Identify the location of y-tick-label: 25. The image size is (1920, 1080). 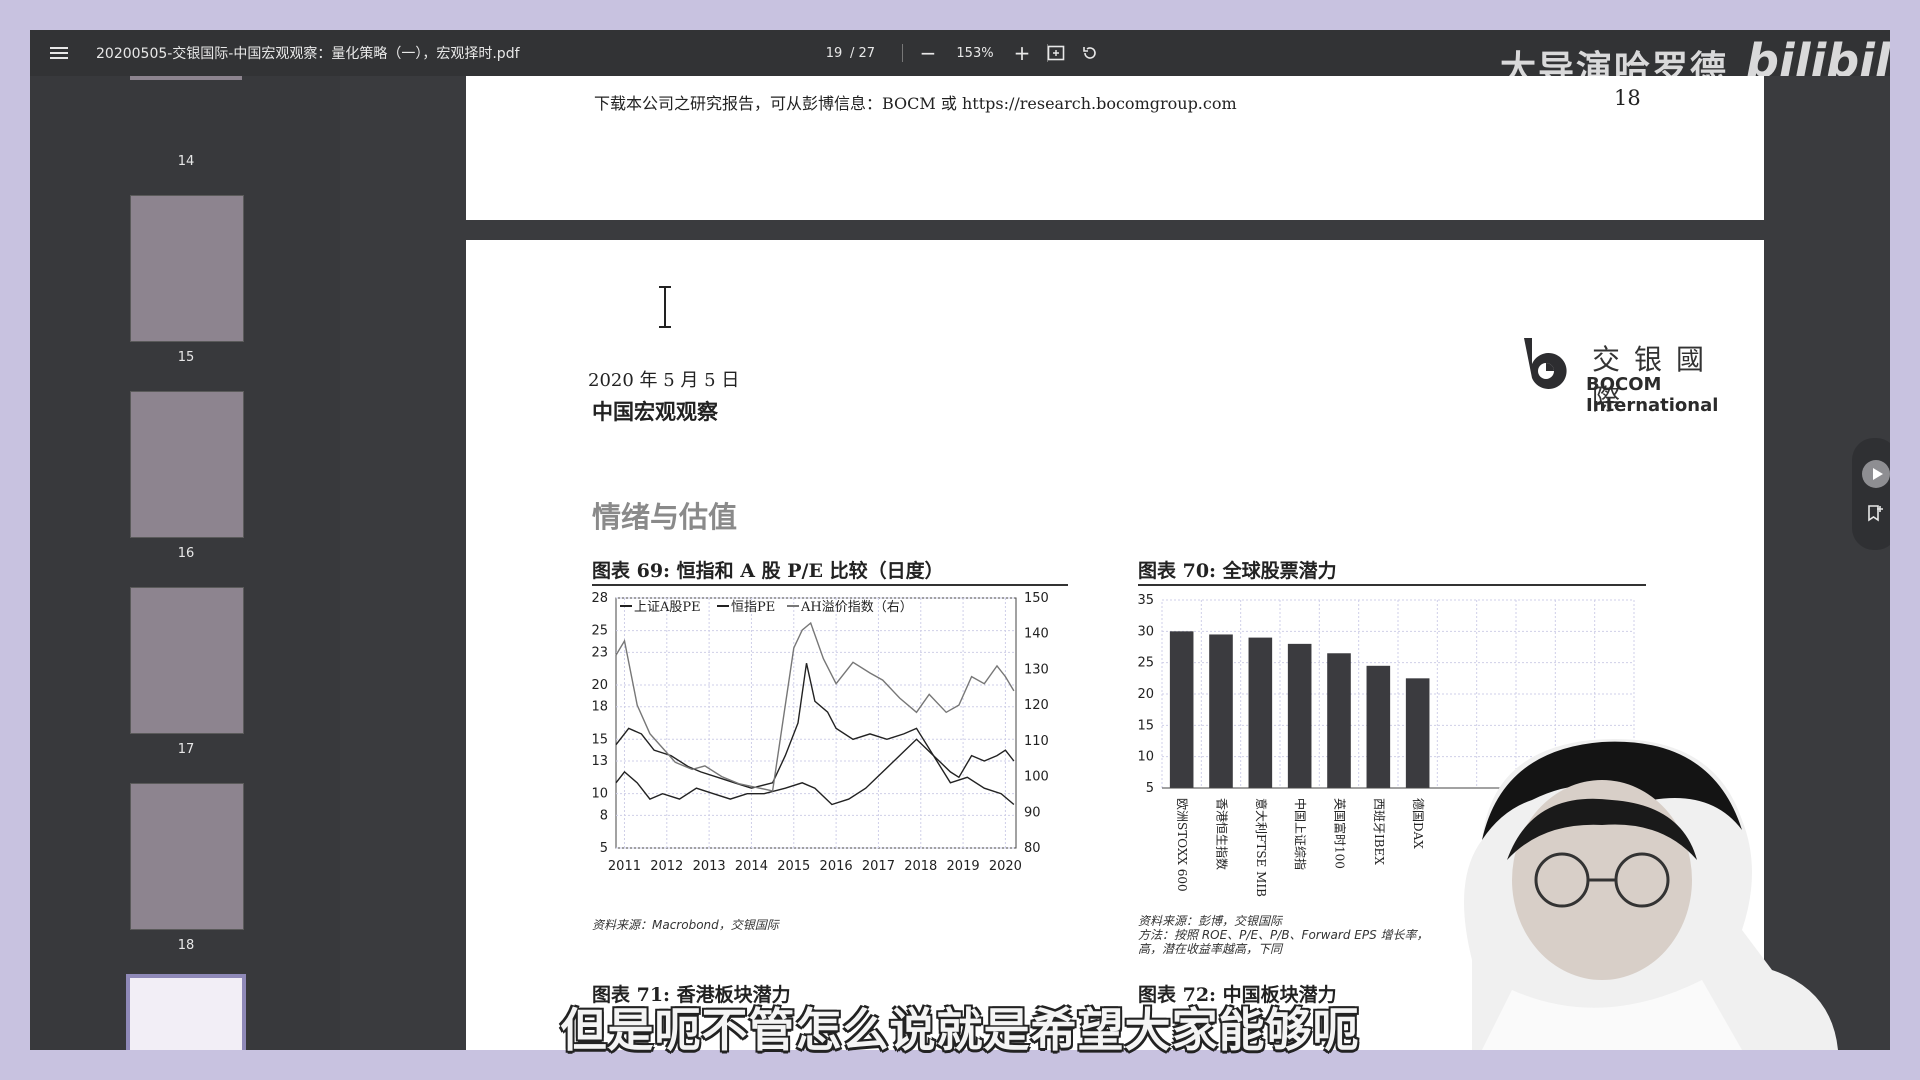
(1145, 663).